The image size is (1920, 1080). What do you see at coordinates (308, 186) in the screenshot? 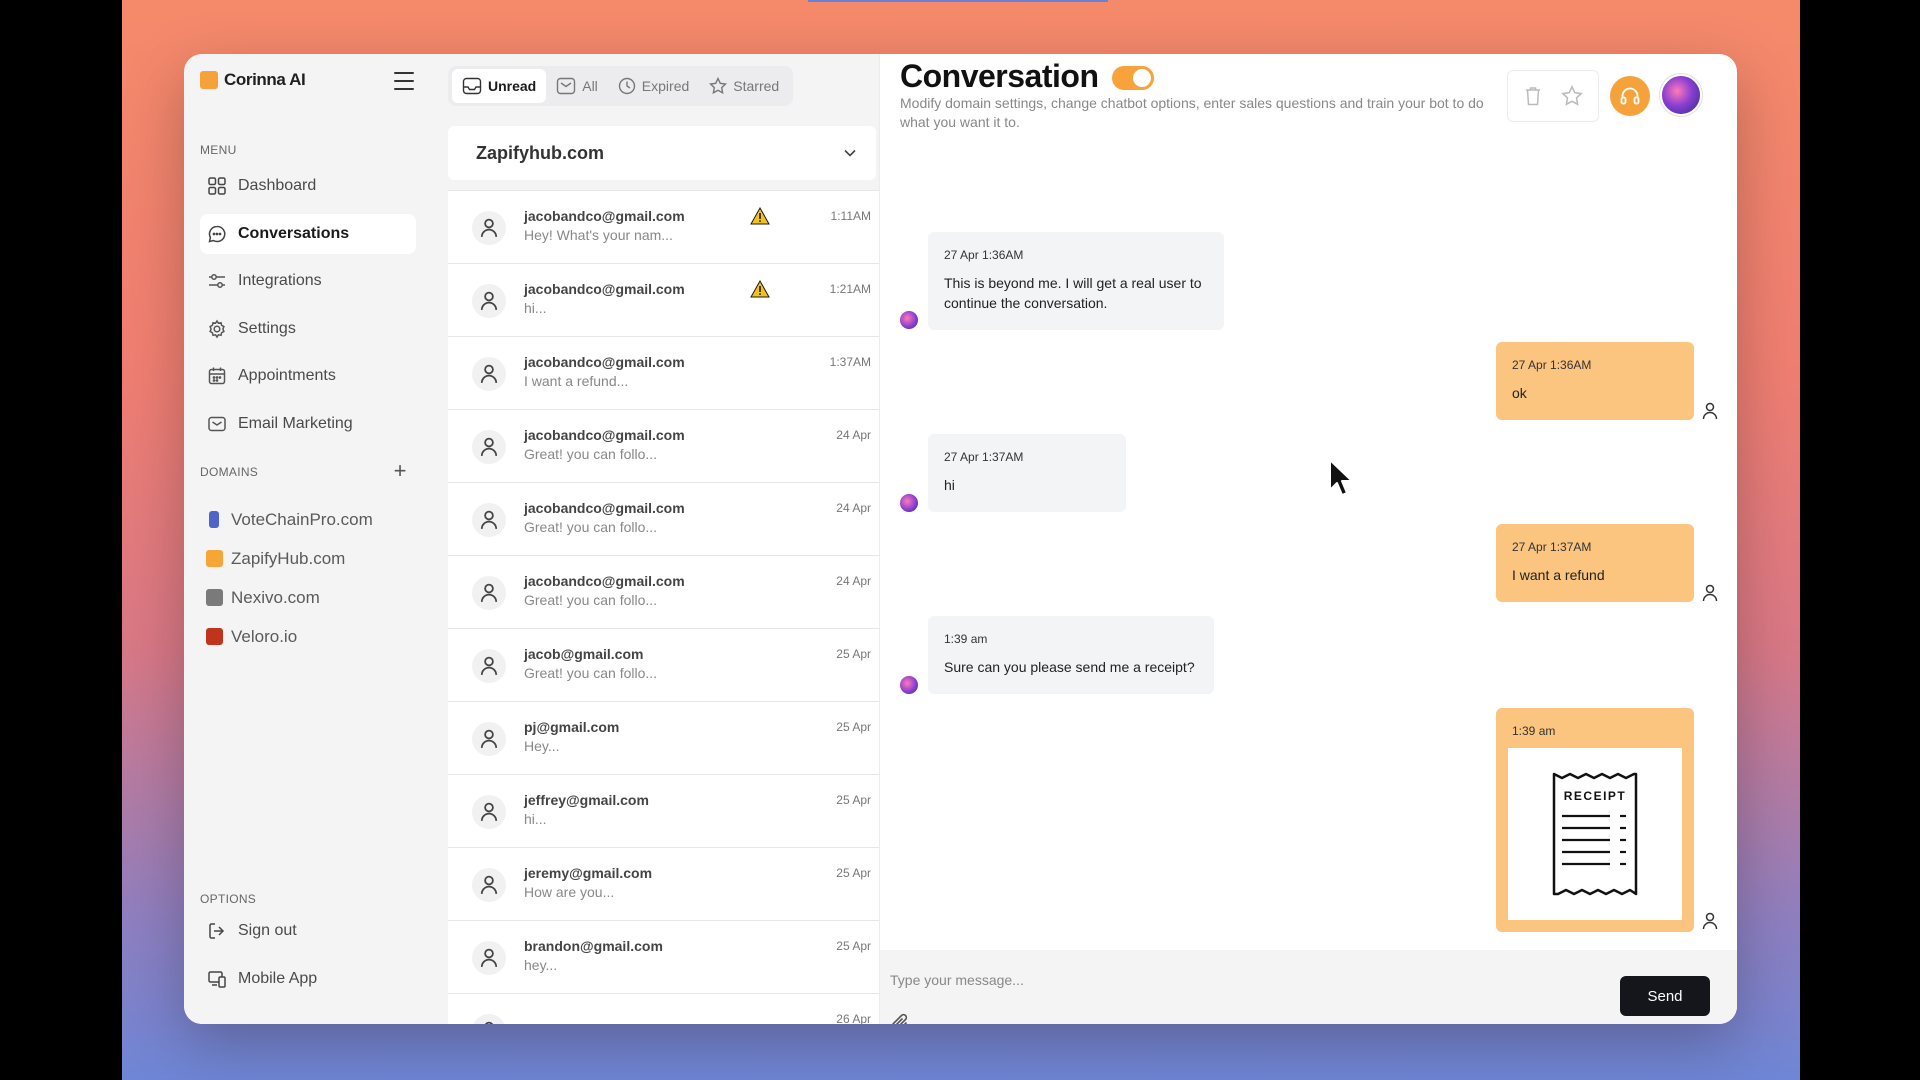
I see `sidebar-item-dashboard: Dashboard` at bounding box center [308, 186].